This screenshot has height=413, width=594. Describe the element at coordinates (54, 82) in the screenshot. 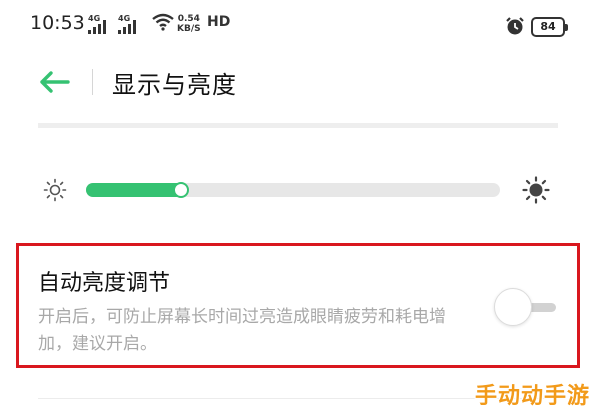

I see `back-arrow-icon` at that location.